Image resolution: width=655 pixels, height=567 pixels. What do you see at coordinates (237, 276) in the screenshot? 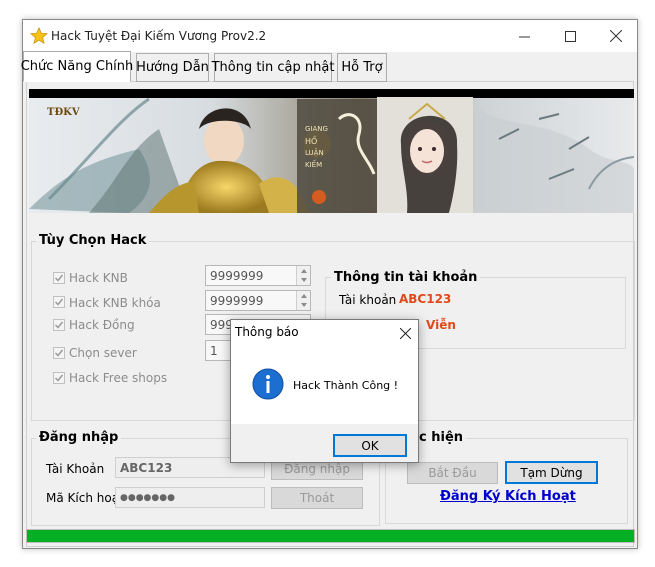
I see `hack-knb-value: 9999999` at bounding box center [237, 276].